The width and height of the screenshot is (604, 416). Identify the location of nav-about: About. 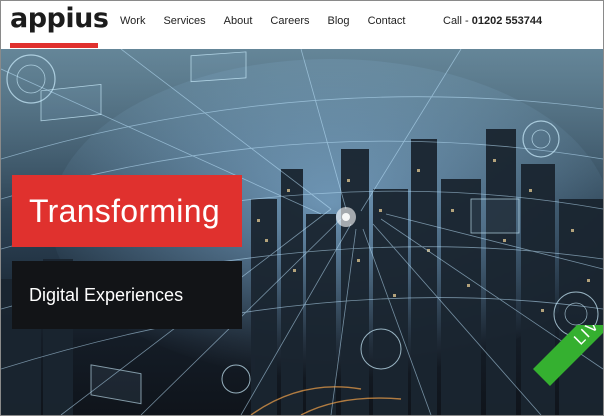
(238, 21).